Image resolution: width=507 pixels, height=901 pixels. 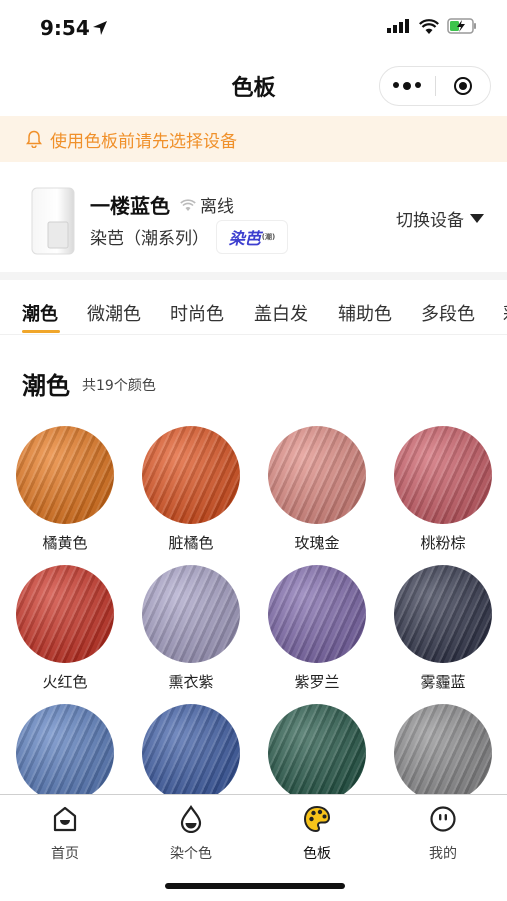 I want to click on color-count: 共19个颜色, so click(x=119, y=386).